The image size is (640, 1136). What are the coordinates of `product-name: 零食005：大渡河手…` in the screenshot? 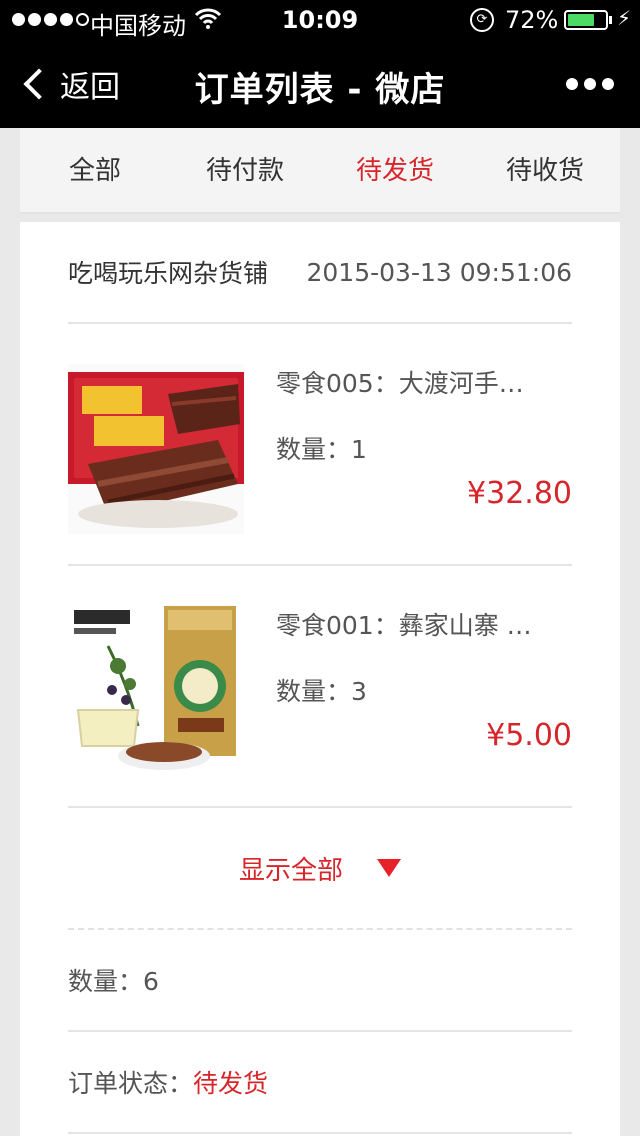 It's located at (421, 382).